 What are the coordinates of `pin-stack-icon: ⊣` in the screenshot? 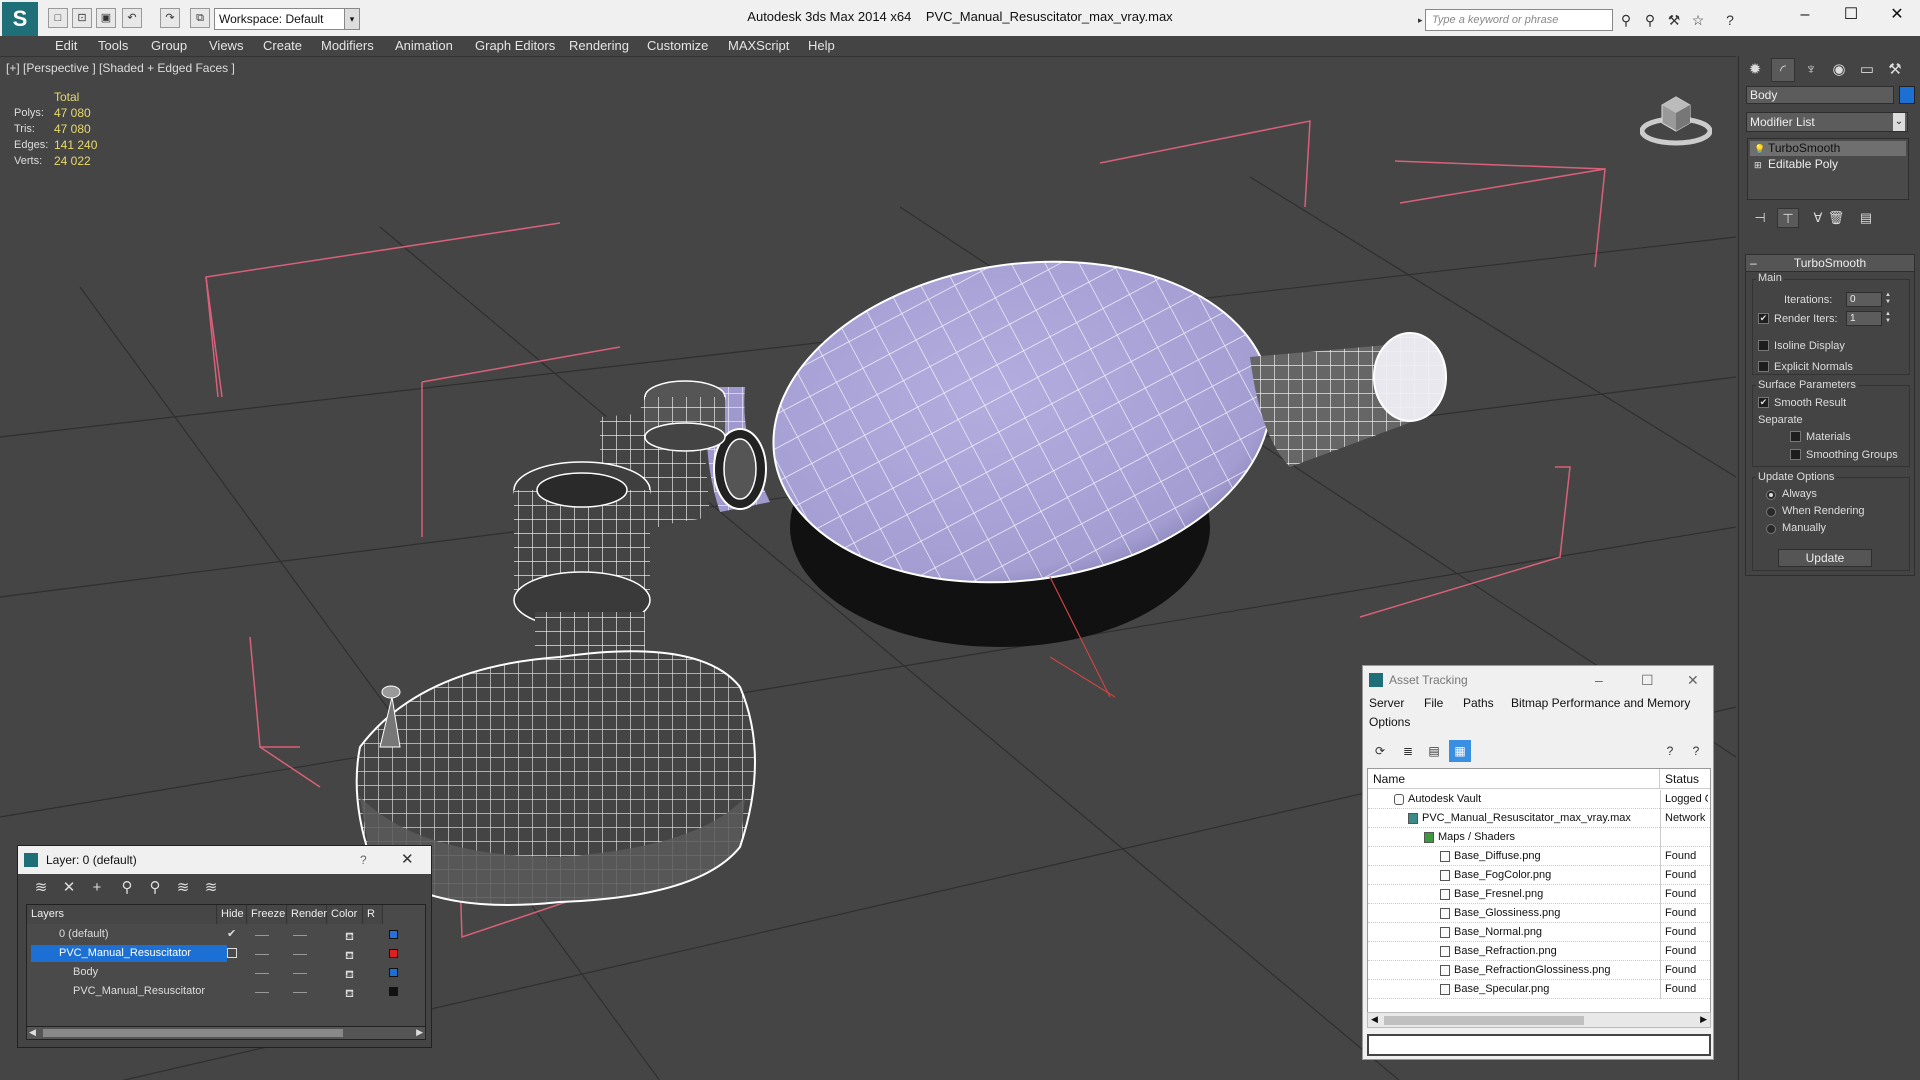 It's located at (1760, 218).